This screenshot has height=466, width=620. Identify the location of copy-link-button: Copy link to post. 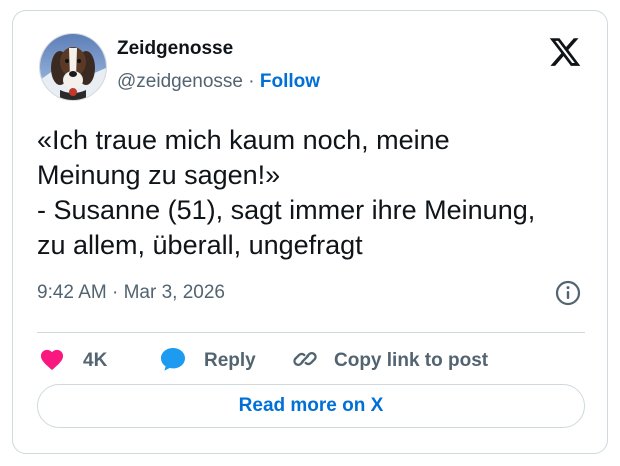
(389, 361).